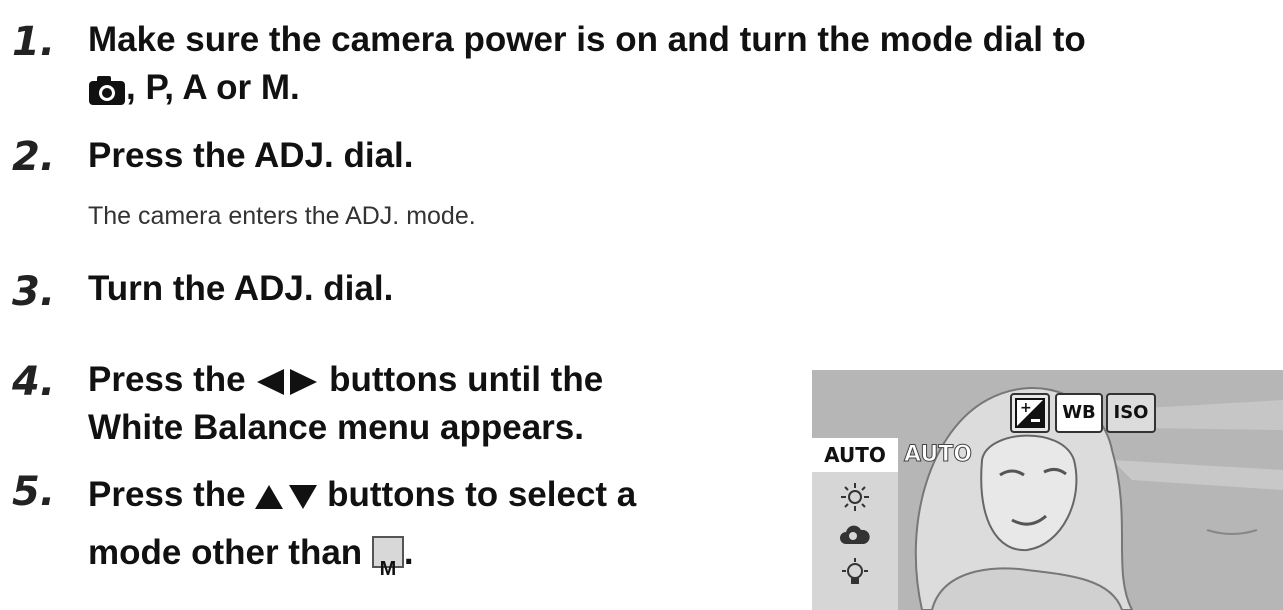 Image resolution: width=1283 pixels, height=610 pixels. What do you see at coordinates (167, 379) in the screenshot?
I see `step-4-pre: Press the` at bounding box center [167, 379].